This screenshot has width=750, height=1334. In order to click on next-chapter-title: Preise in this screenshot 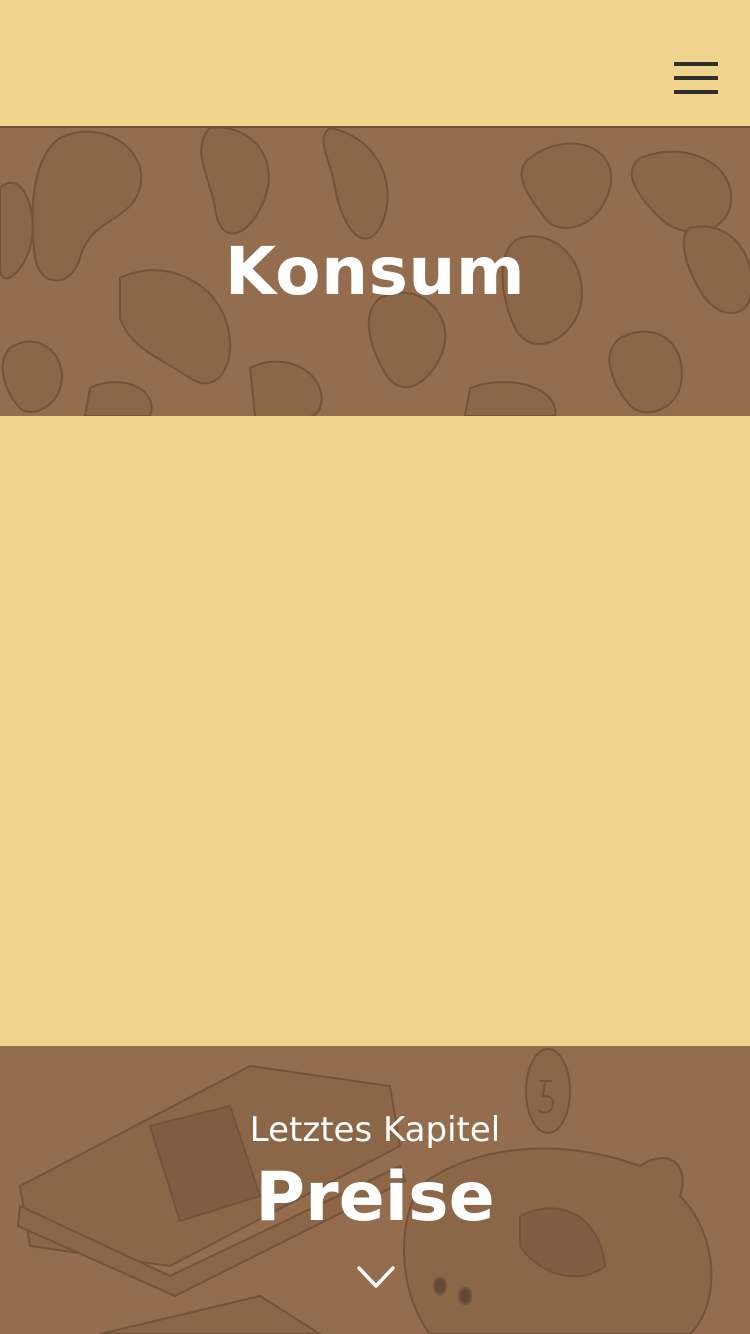, I will do `click(375, 1198)`.